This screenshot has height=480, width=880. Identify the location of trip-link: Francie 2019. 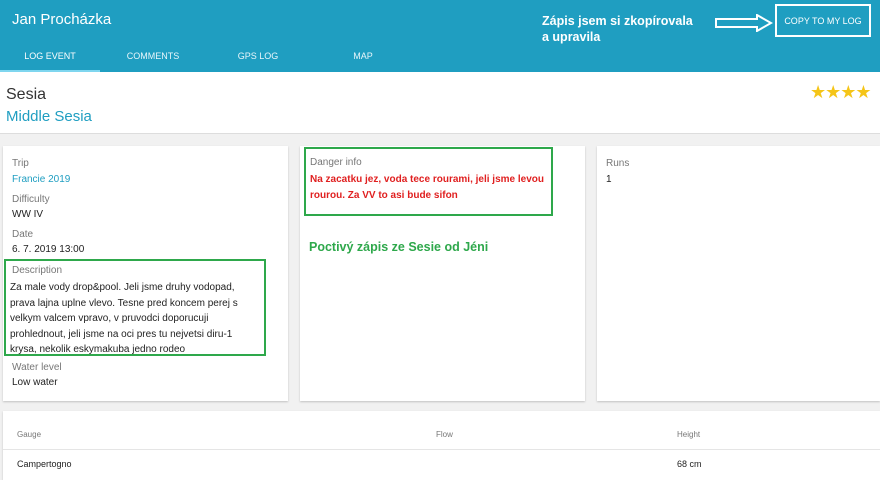
(41, 179).